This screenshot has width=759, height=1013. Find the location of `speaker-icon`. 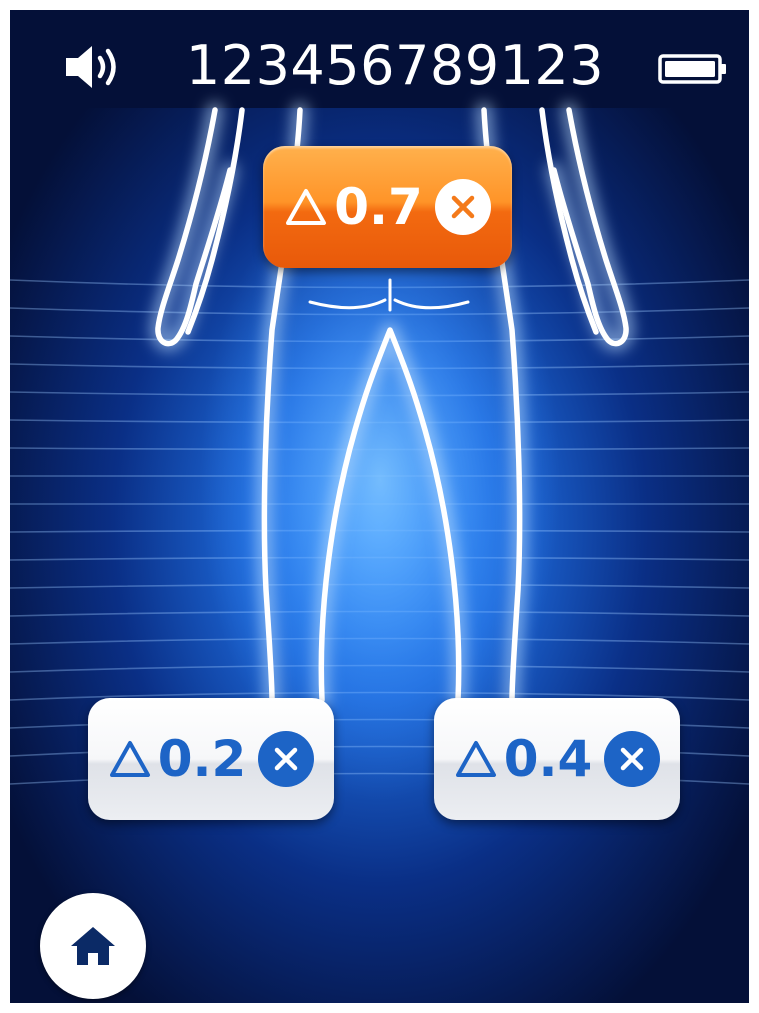

speaker-icon is located at coordinates (94, 67).